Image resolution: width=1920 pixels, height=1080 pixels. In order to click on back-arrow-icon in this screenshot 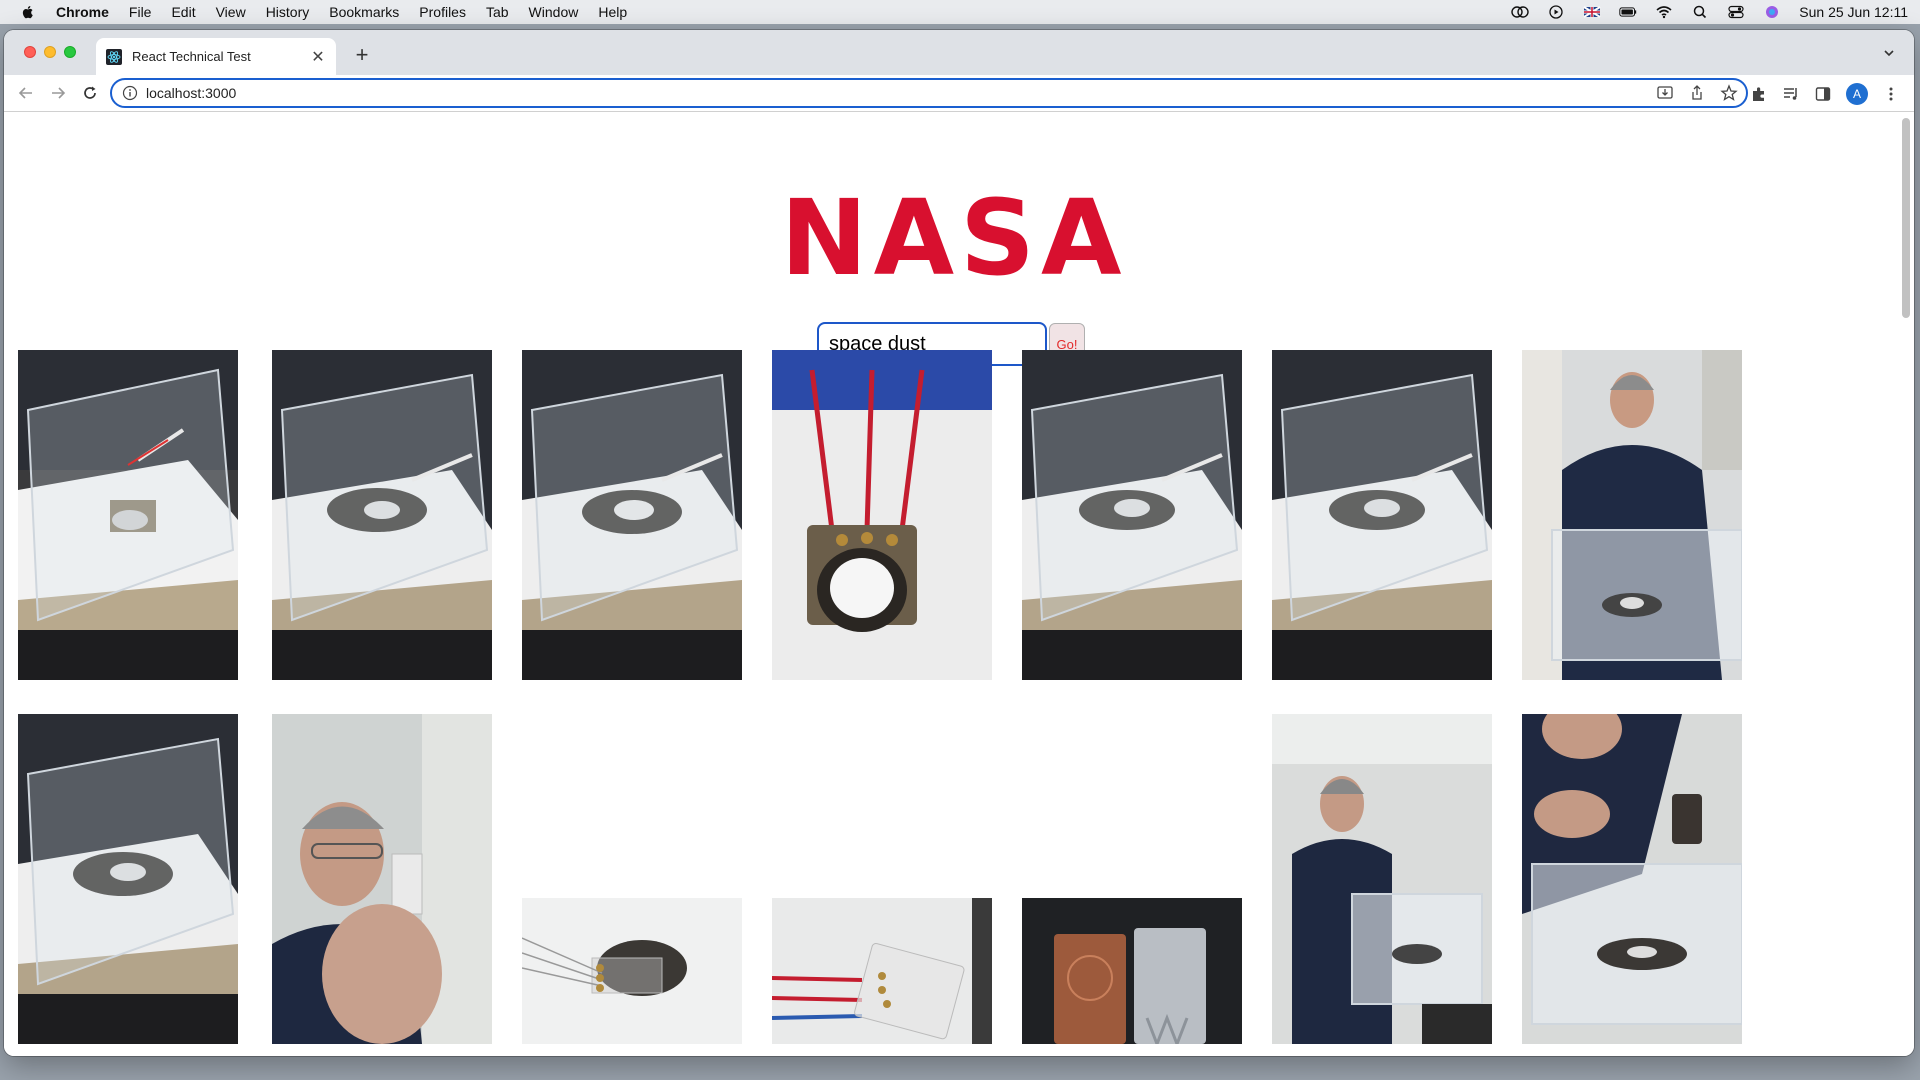, I will do `click(26, 93)`.